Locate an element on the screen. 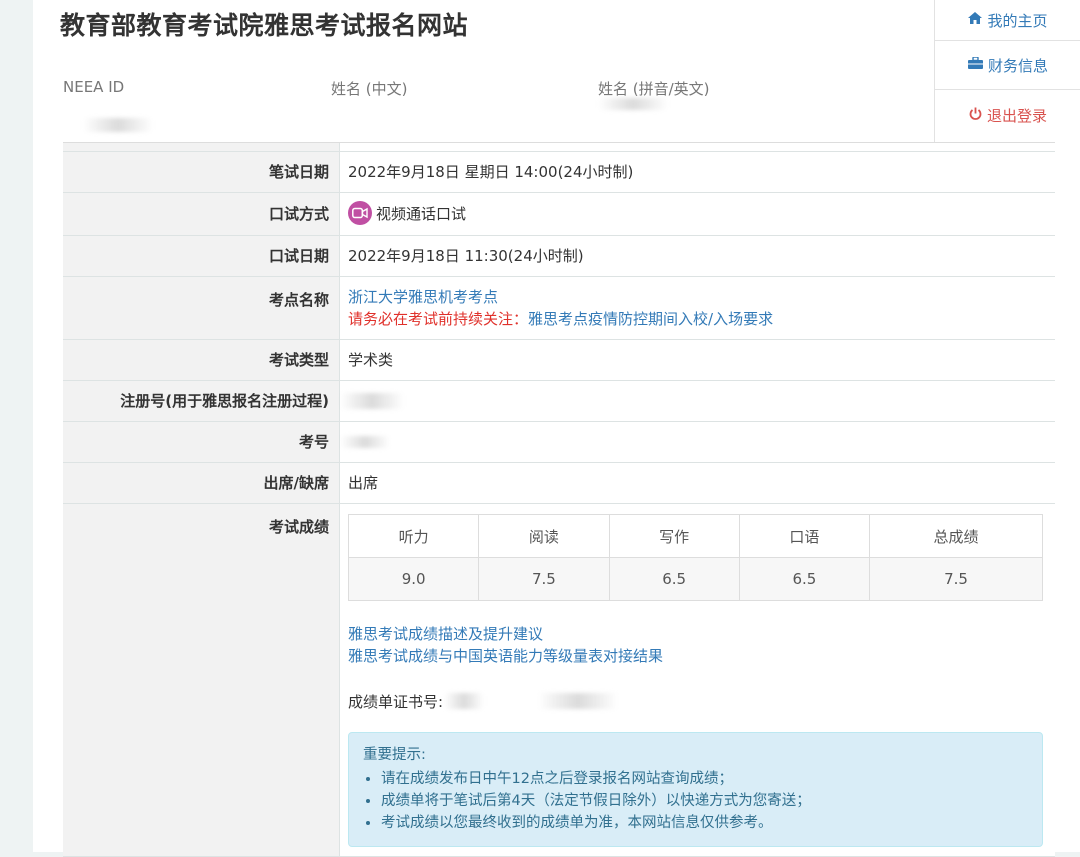 This screenshot has height=857, width=1080. video-camera-icon is located at coordinates (360, 212).